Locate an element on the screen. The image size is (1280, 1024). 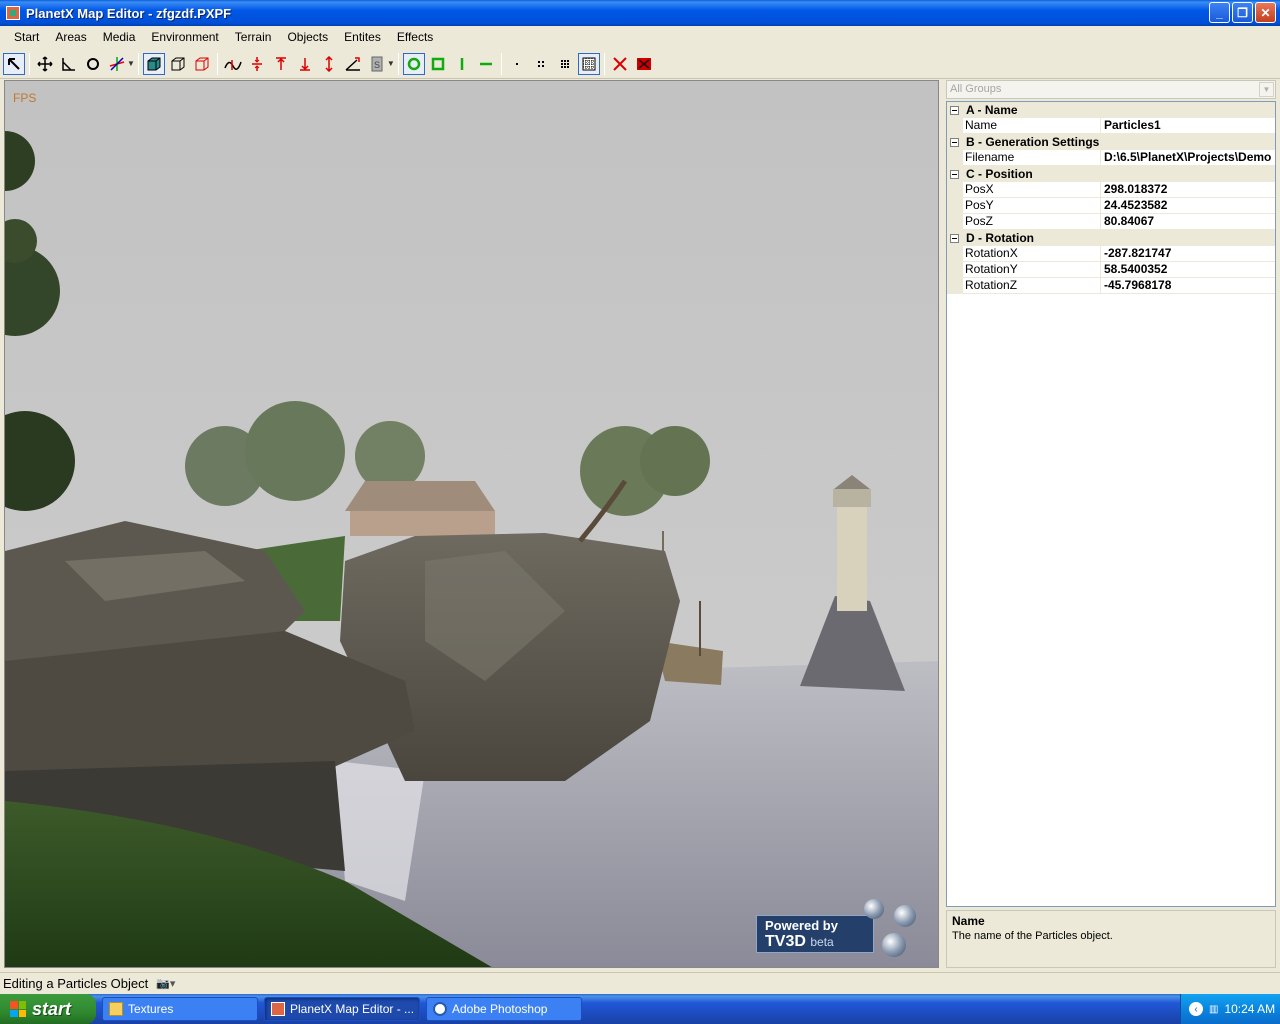
help-title: Name is located at coordinates (968, 921).